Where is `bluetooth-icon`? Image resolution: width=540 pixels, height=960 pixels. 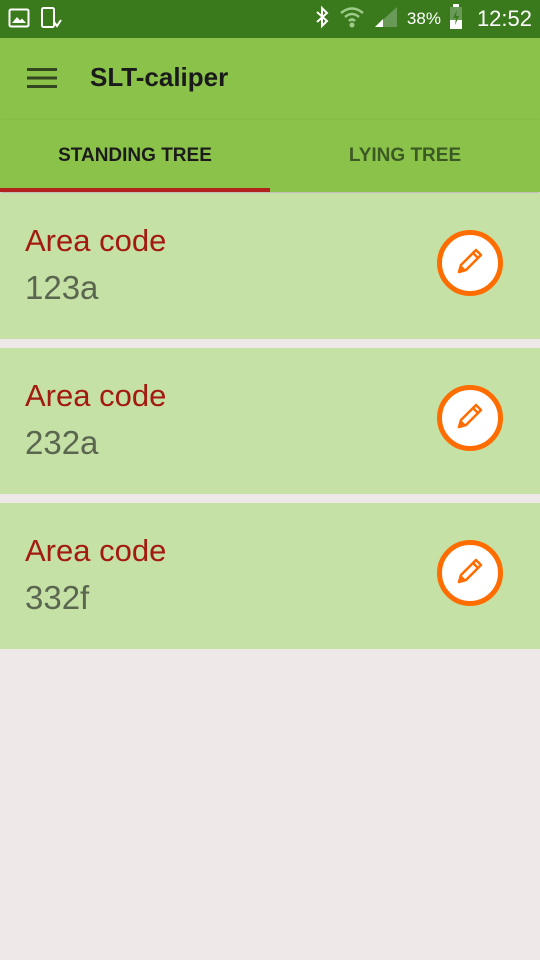 bluetooth-icon is located at coordinates (322, 19).